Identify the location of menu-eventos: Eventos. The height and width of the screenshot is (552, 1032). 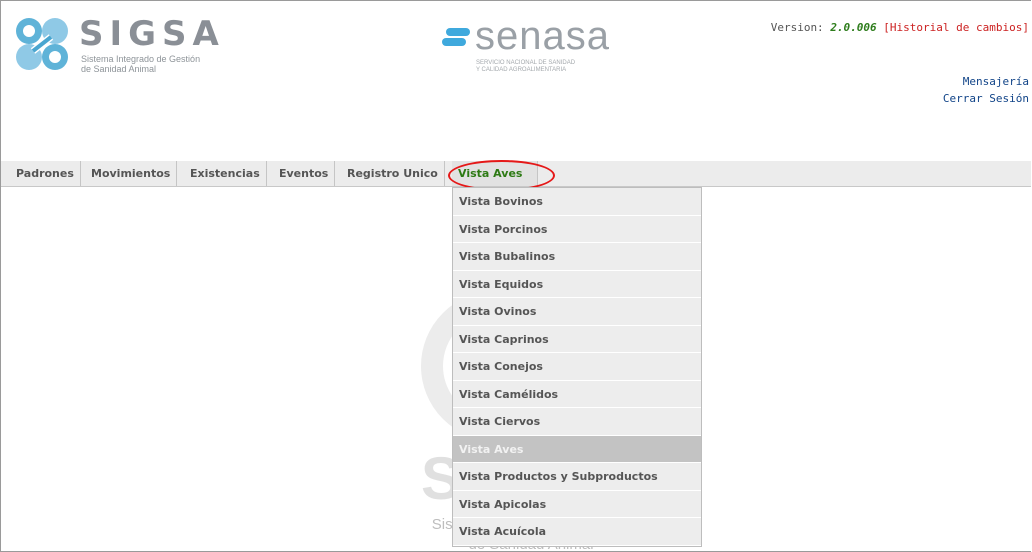
(304, 173).